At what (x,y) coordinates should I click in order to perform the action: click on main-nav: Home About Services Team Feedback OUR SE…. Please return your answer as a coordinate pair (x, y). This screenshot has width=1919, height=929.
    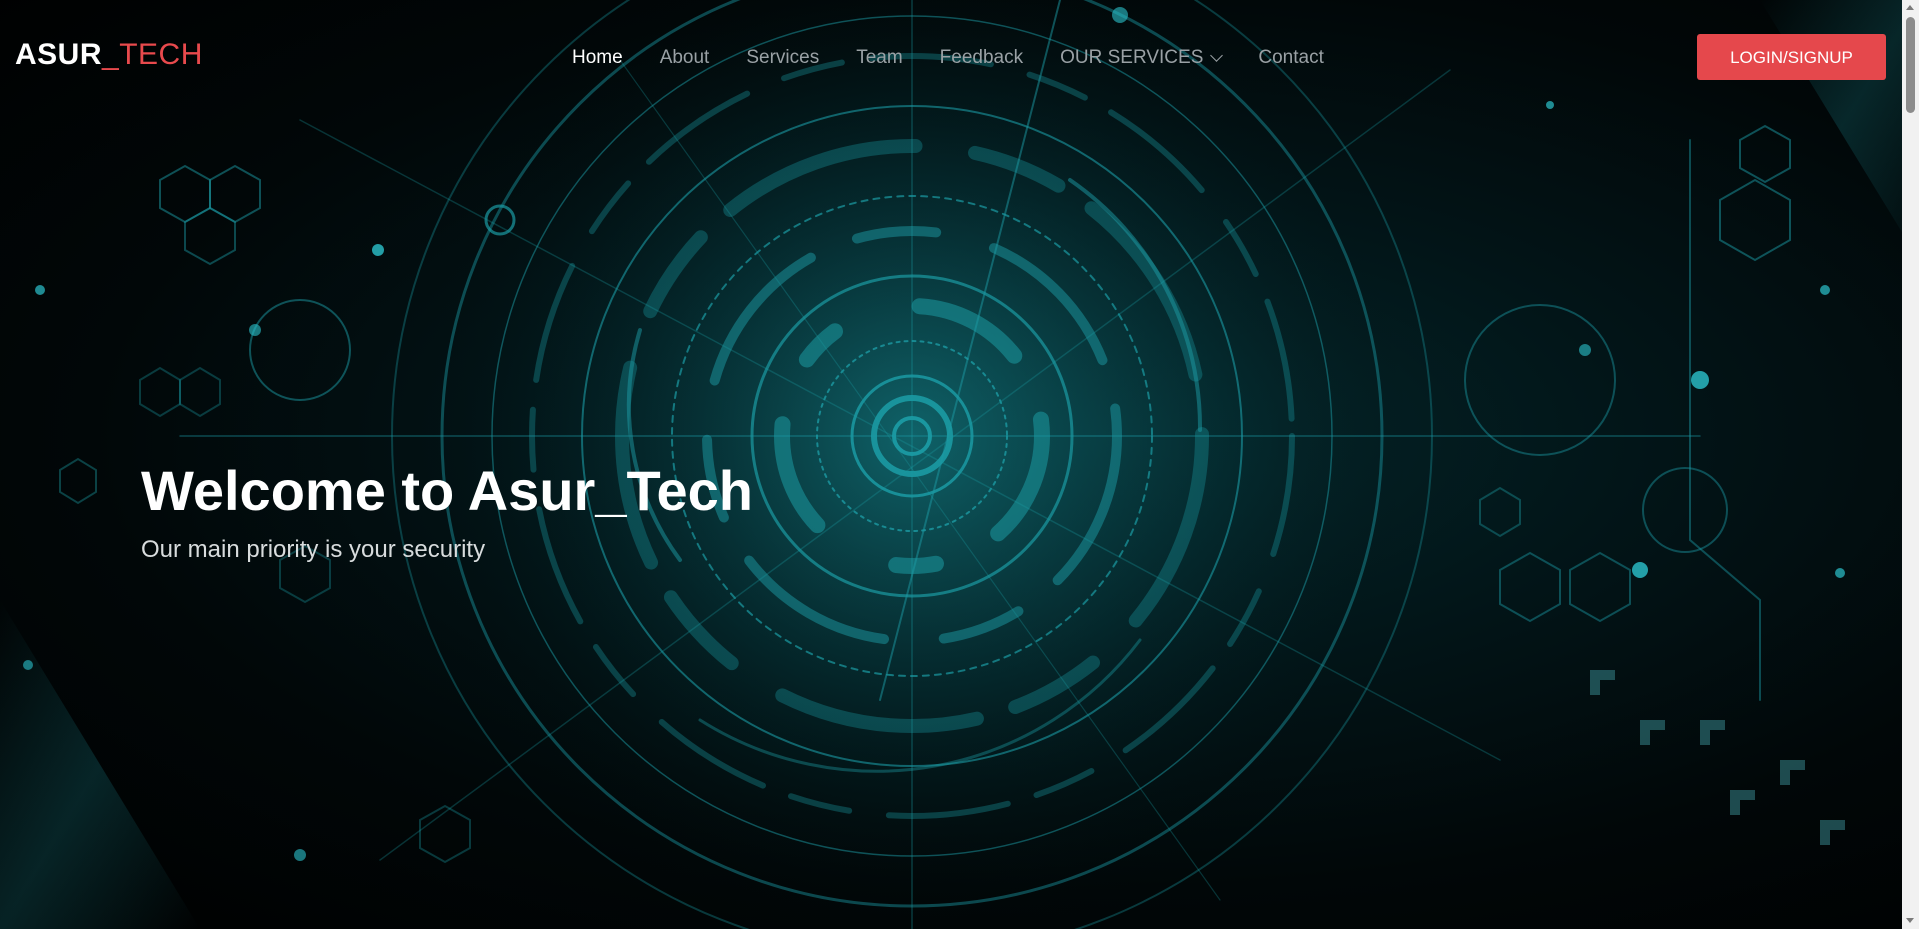
    Looking at the image, I should click on (966, 58).